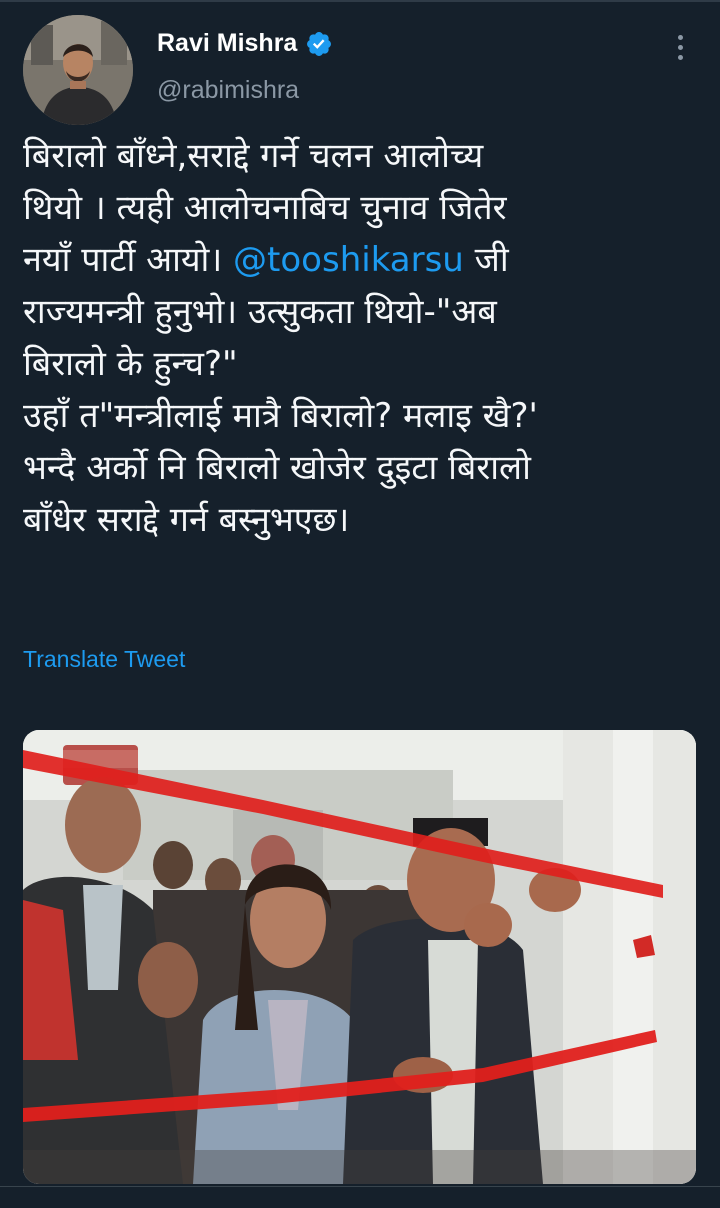 The image size is (720, 1208). What do you see at coordinates (130, 364) in the screenshot?
I see `tweet-text-line: बिरालो के हुन्च?"` at bounding box center [130, 364].